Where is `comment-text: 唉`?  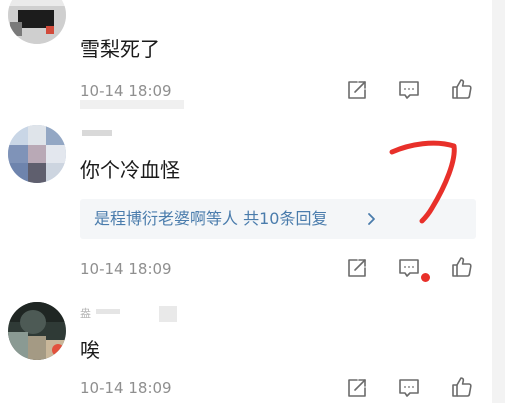 comment-text: 唉 is located at coordinates (90, 350).